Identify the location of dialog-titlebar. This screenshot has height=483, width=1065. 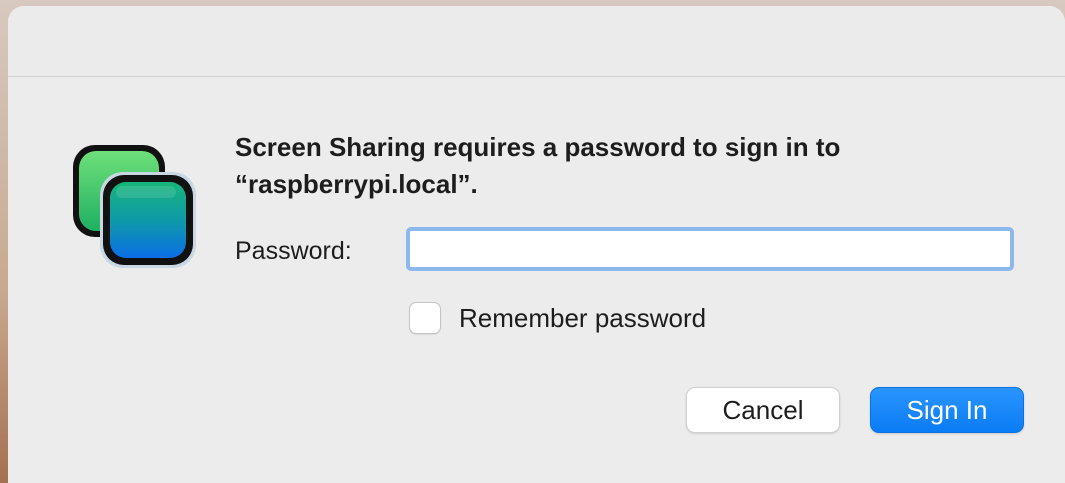
(536, 41).